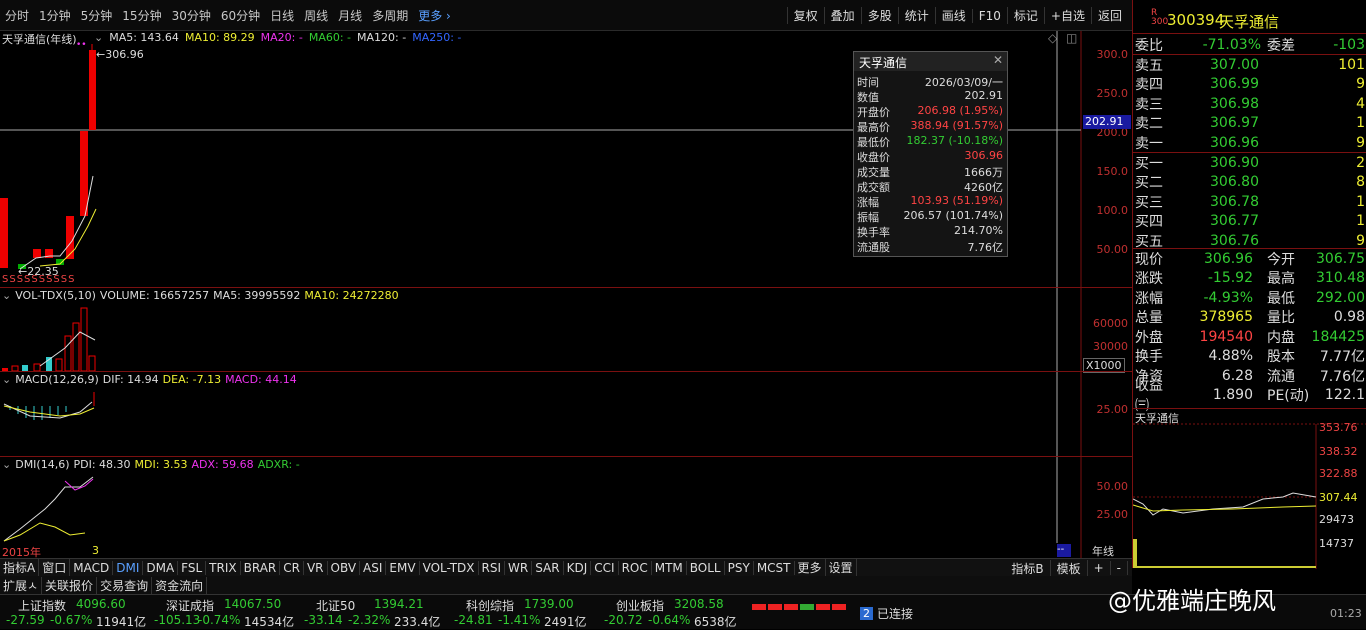 The image size is (1366, 630). What do you see at coordinates (390, 15) in the screenshot?
I see `period-tab: 多周期` at bounding box center [390, 15].